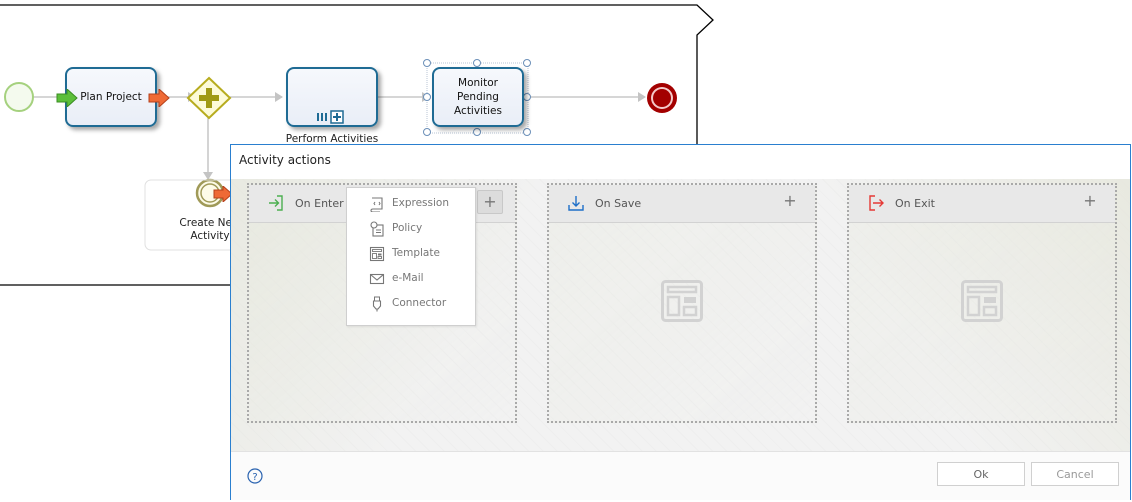  I want to click on menu-item-template: Template, so click(410, 254).